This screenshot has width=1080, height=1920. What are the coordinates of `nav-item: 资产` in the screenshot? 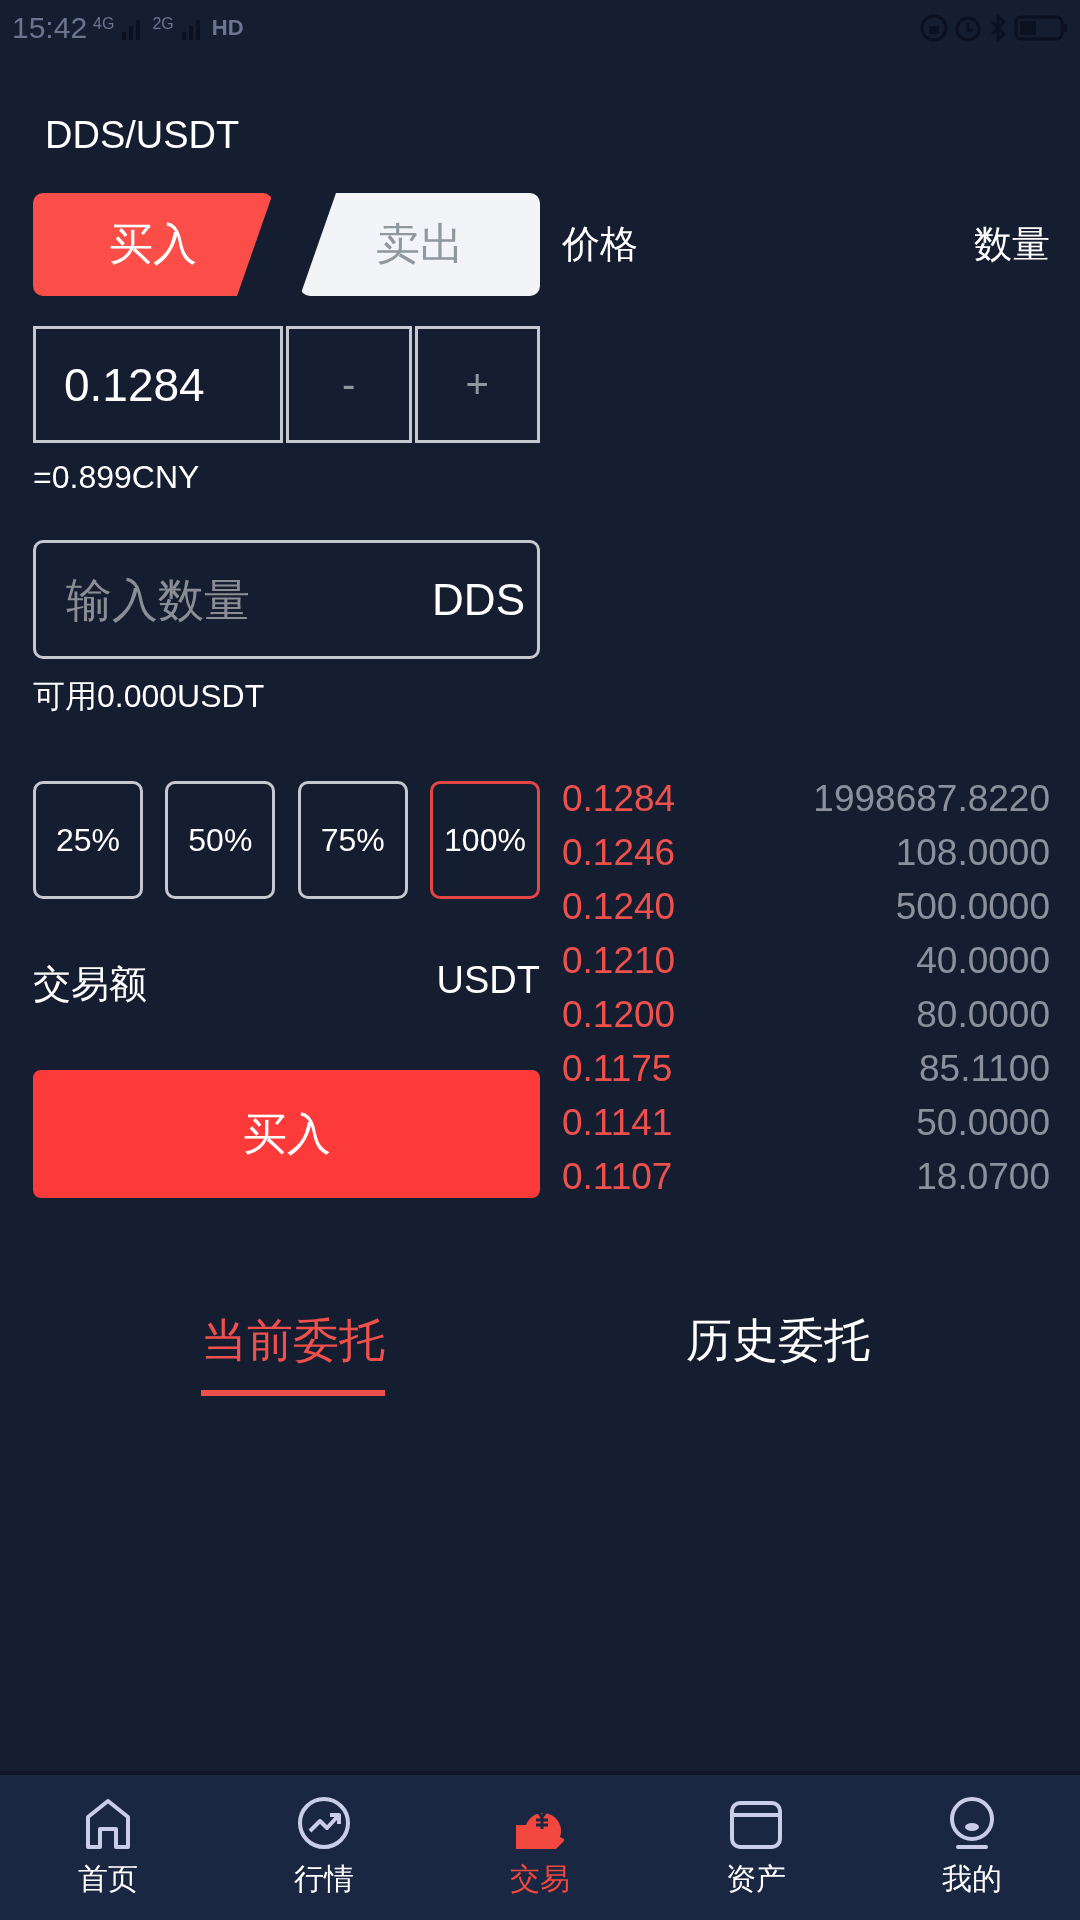 It's located at (756, 1847).